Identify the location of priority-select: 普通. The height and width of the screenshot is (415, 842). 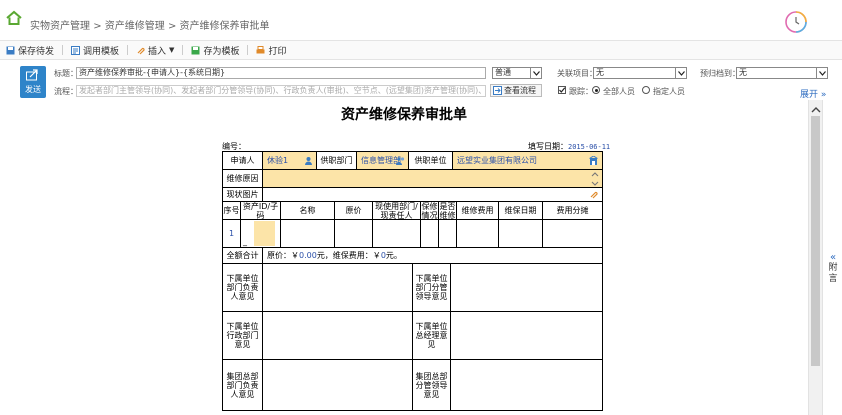
(517, 73).